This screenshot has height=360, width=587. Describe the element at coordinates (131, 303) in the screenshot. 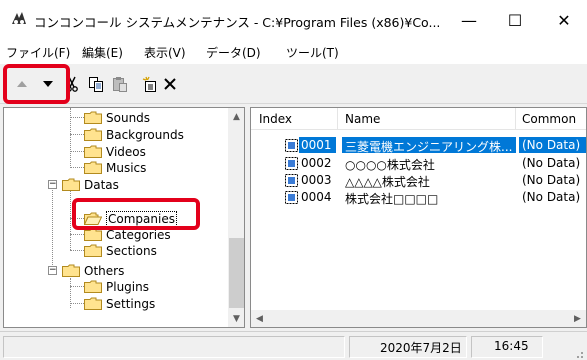

I see `tree-item-label: Settings` at that location.